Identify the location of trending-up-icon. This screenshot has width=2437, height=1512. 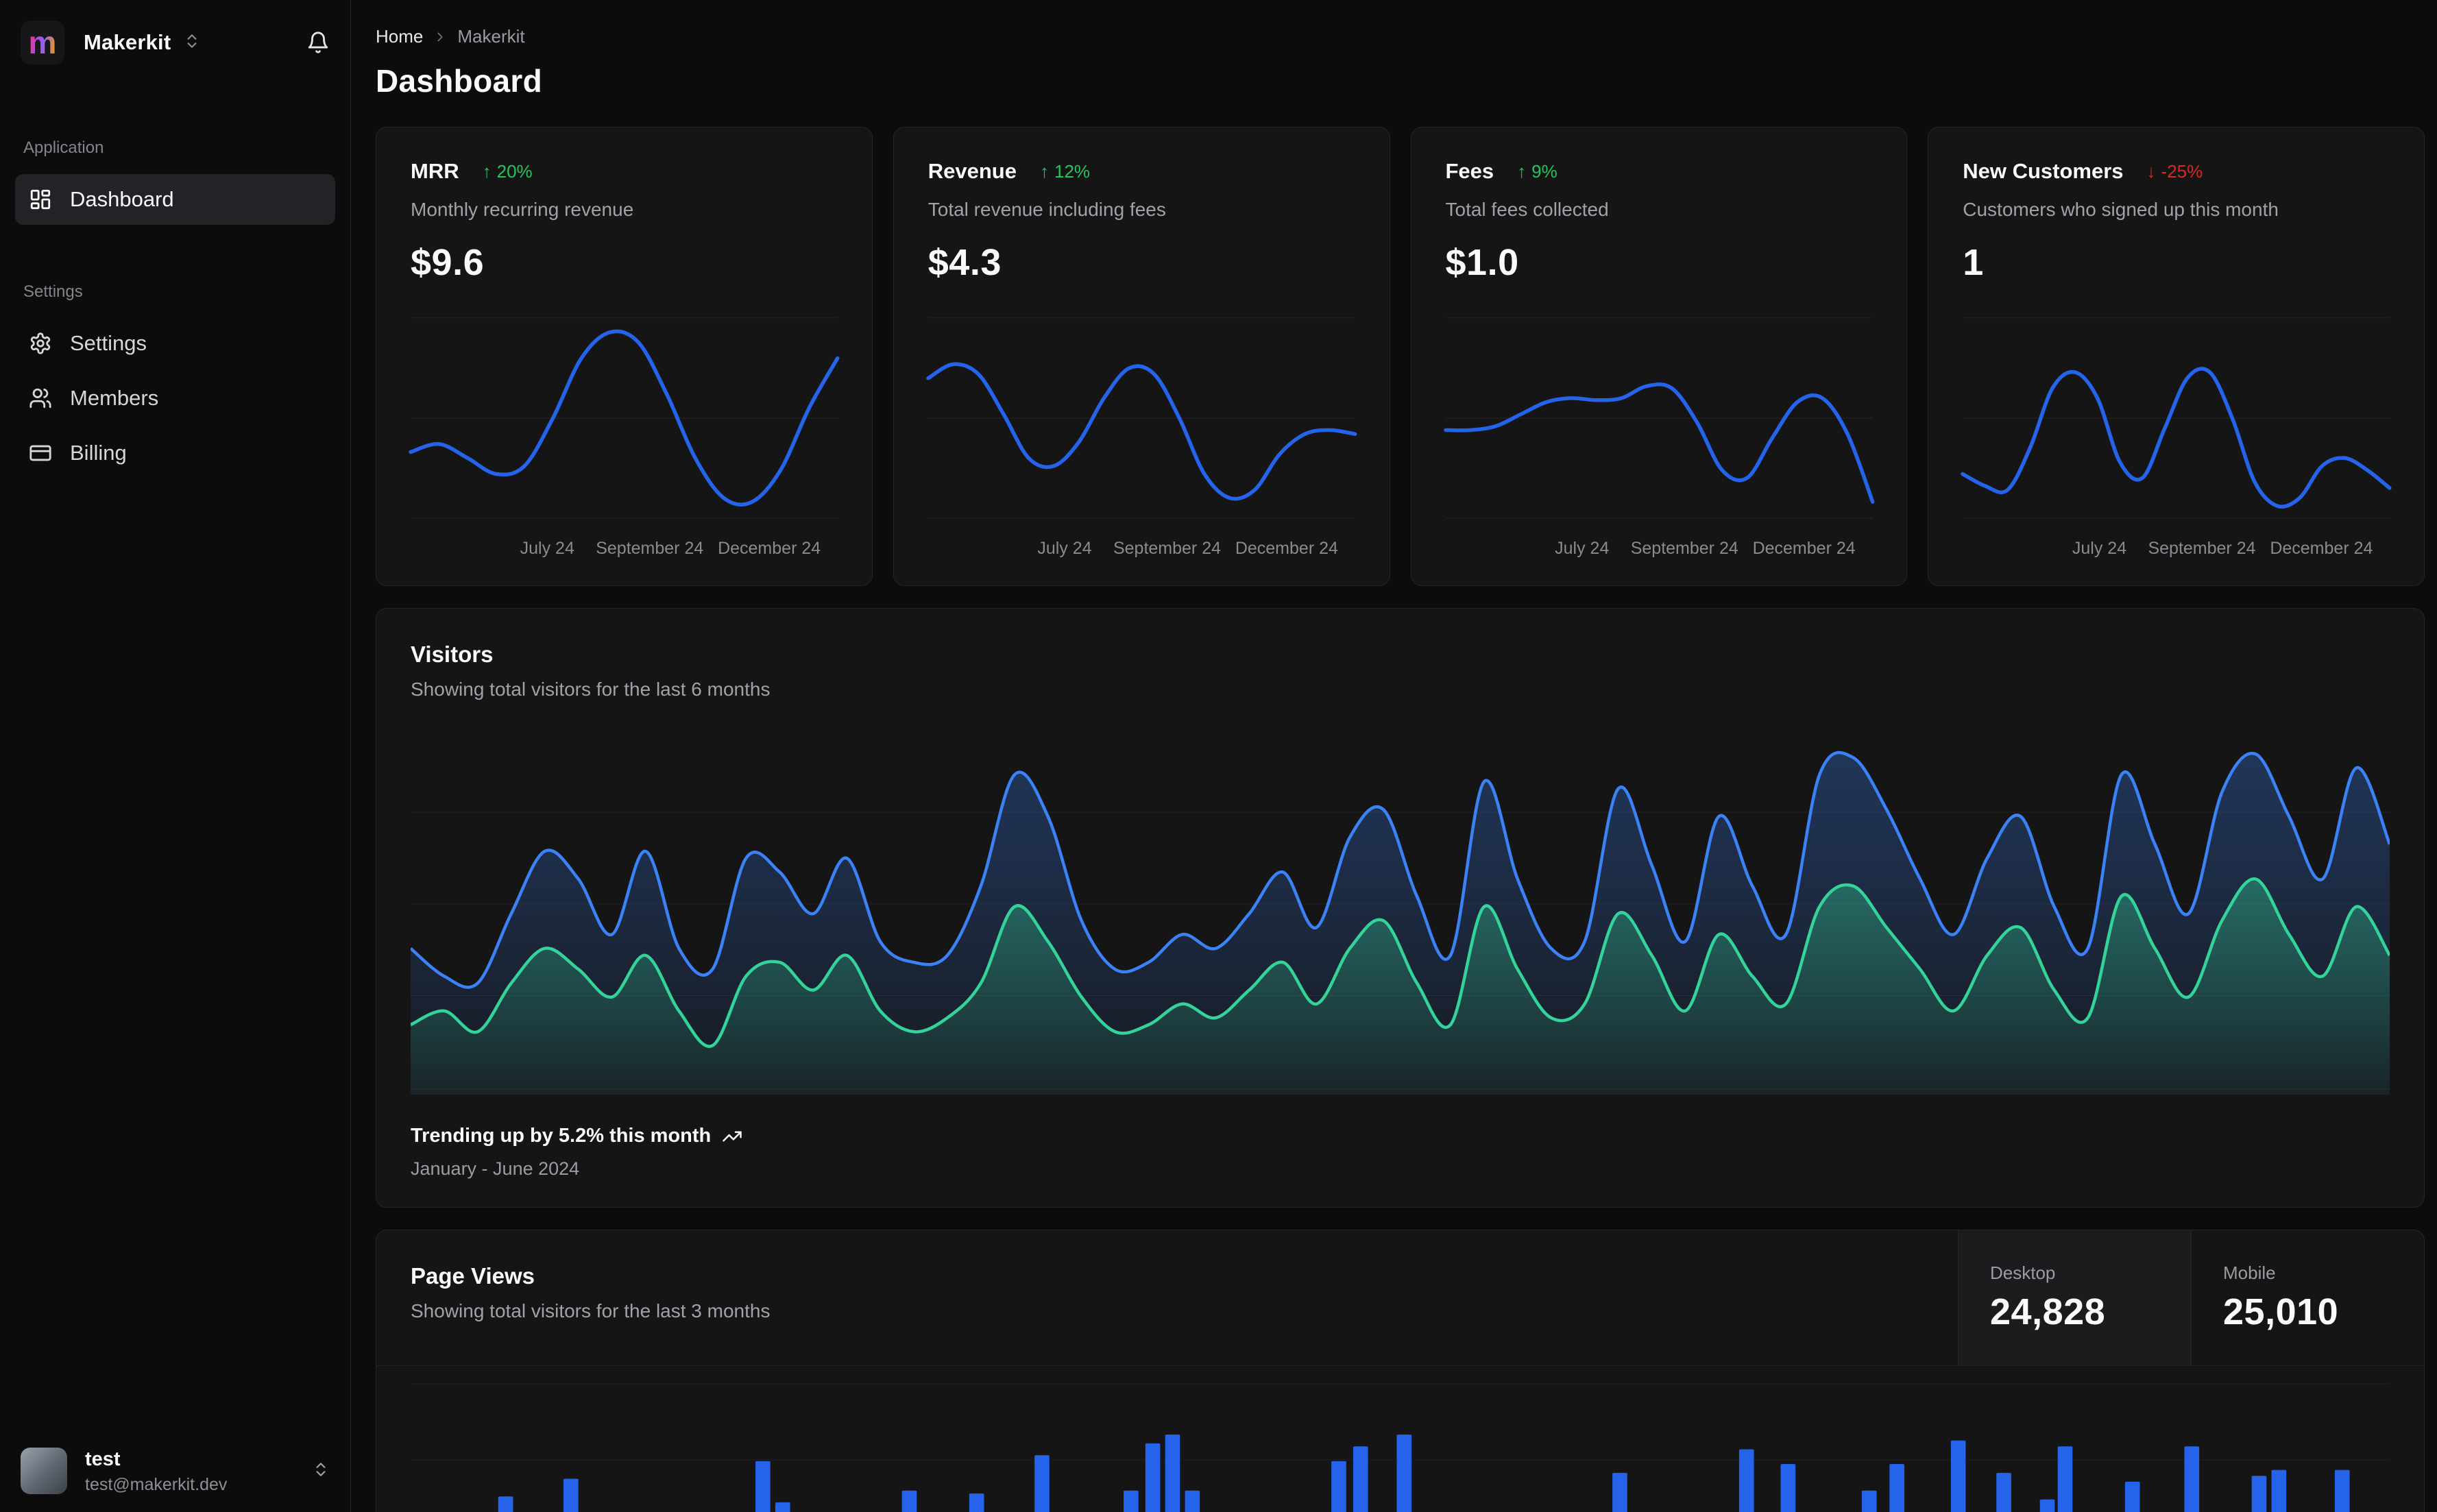
(733, 1136).